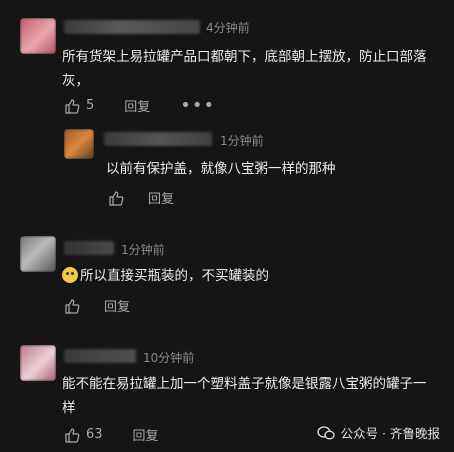 This screenshot has height=452, width=454. What do you see at coordinates (221, 169) in the screenshot?
I see `comment-text: 以前有保护盖，就像八宝粥一样的那种` at bounding box center [221, 169].